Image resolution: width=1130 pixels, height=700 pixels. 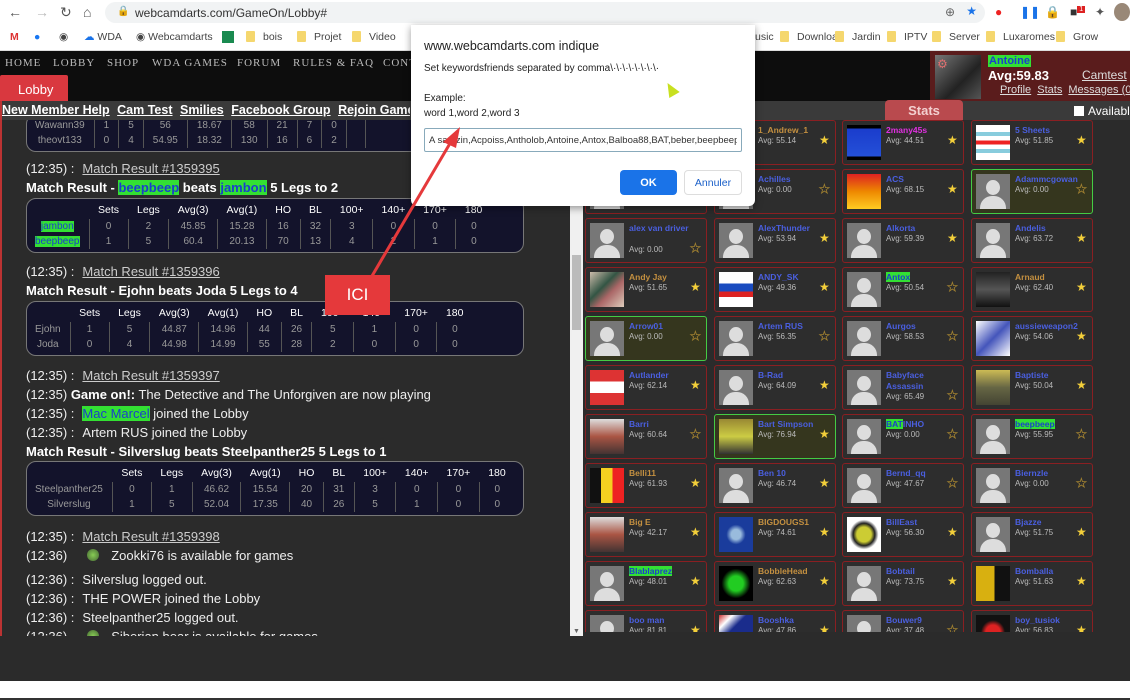 What do you see at coordinates (280, 110) in the screenshot?
I see `facebook-group-link: Facebook Group` at bounding box center [280, 110].